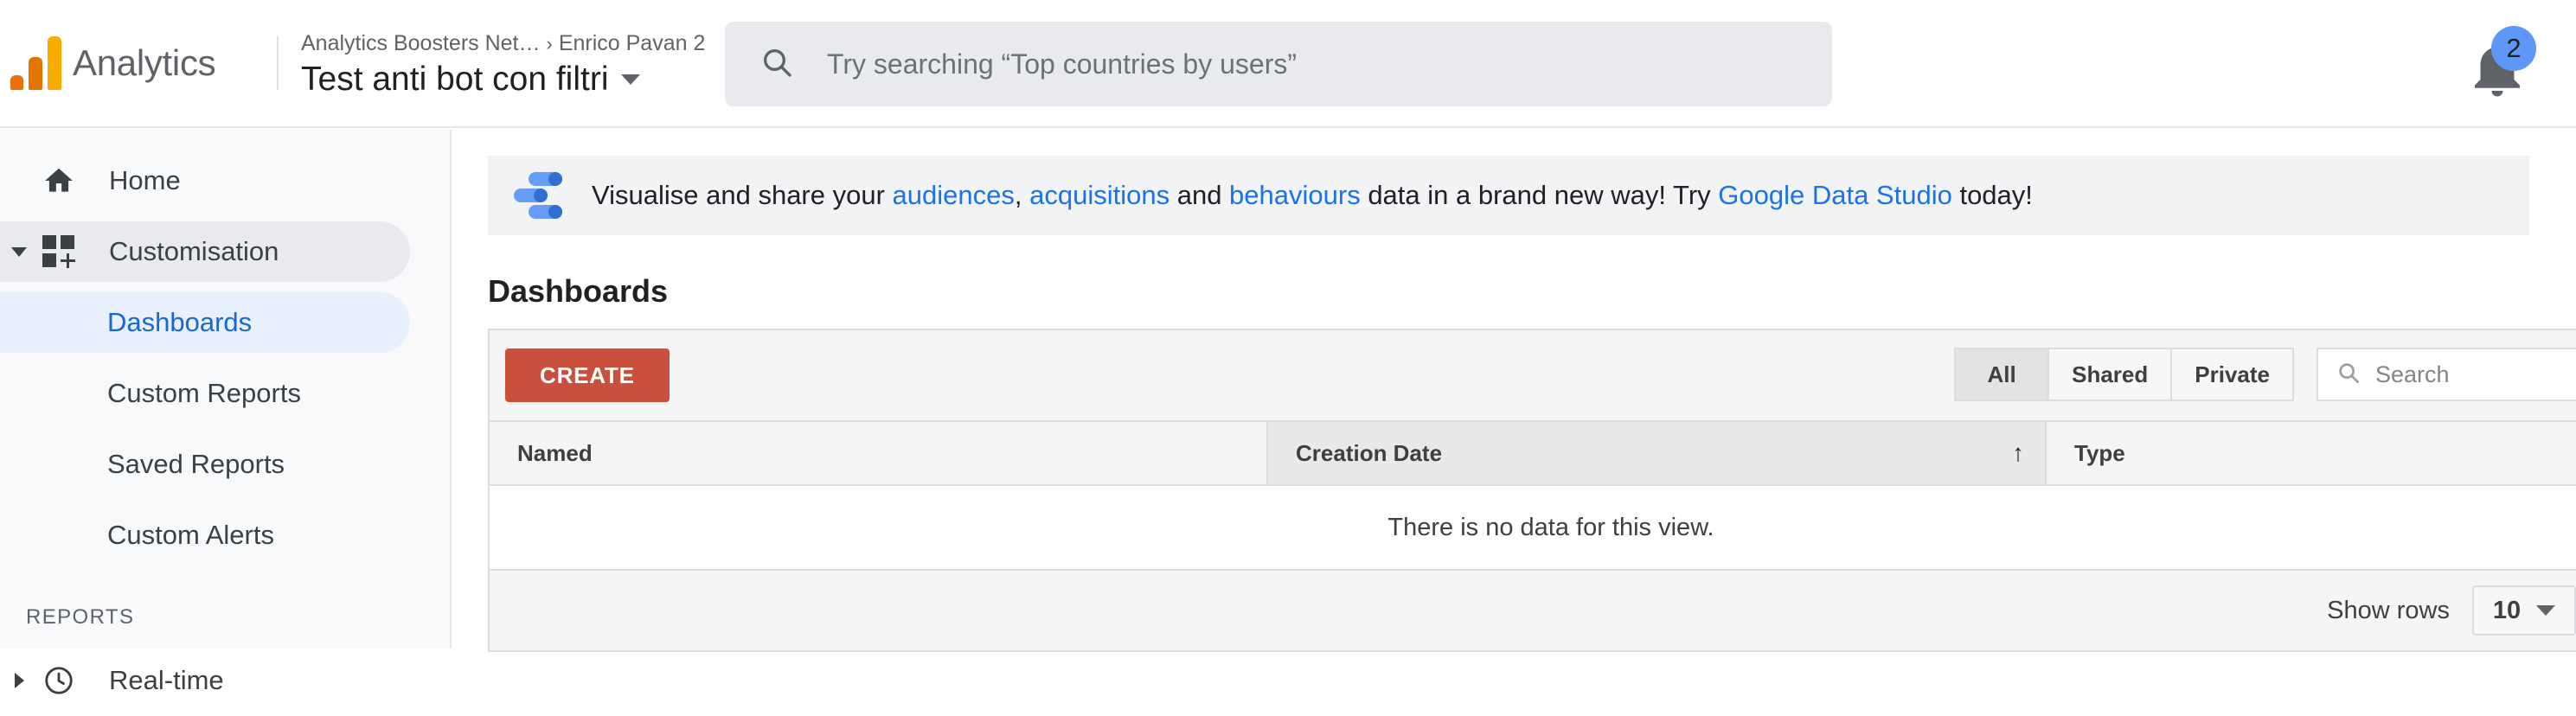  What do you see at coordinates (954, 195) in the screenshot?
I see `audiences-link: audiences` at bounding box center [954, 195].